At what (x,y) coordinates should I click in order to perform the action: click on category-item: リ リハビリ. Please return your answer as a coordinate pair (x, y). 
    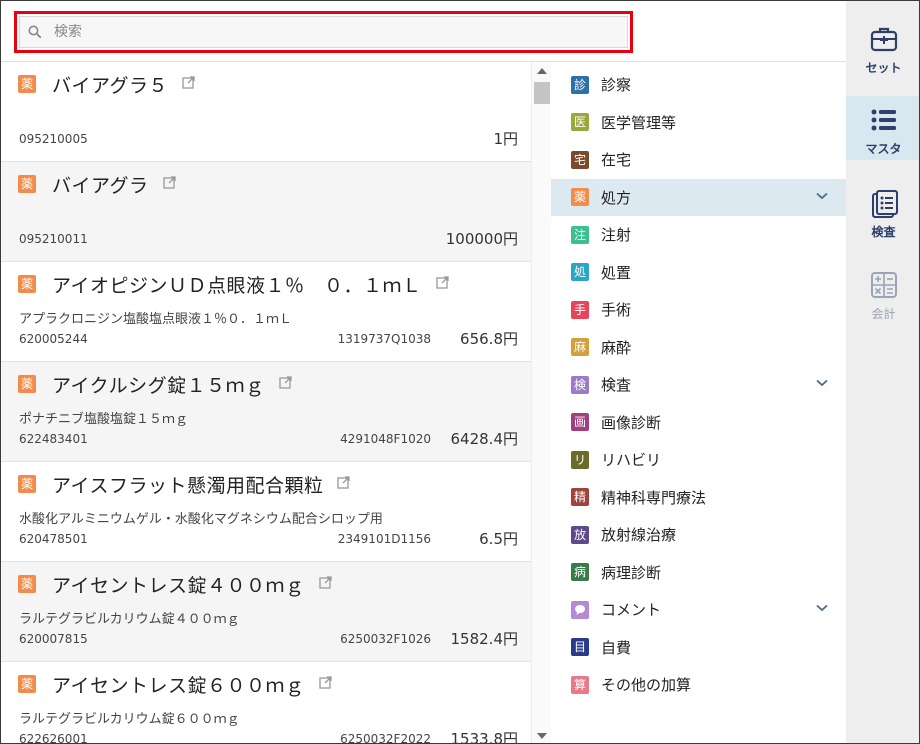
    Looking at the image, I should click on (698, 460).